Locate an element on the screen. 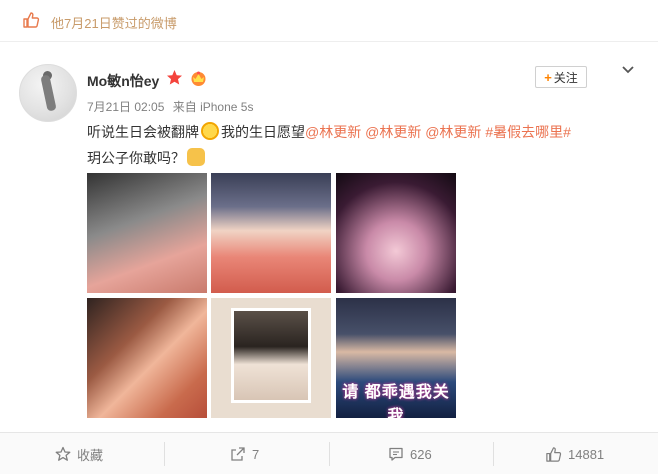 Image resolution: width=658 pixels, height=475 pixels. post-source: 来自 iPhone 5s is located at coordinates (213, 107).